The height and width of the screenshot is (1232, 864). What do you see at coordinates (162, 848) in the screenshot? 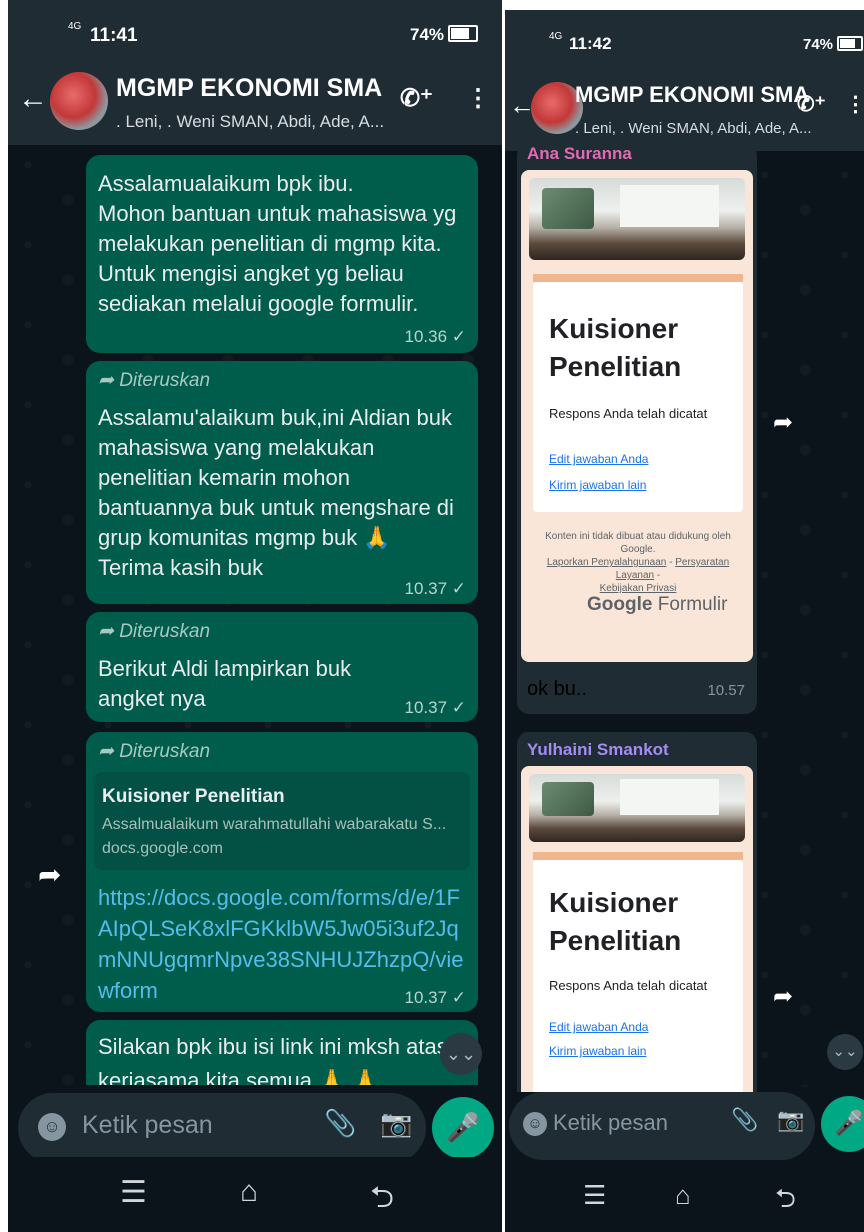
I see `link-domain: docs.google.com` at bounding box center [162, 848].